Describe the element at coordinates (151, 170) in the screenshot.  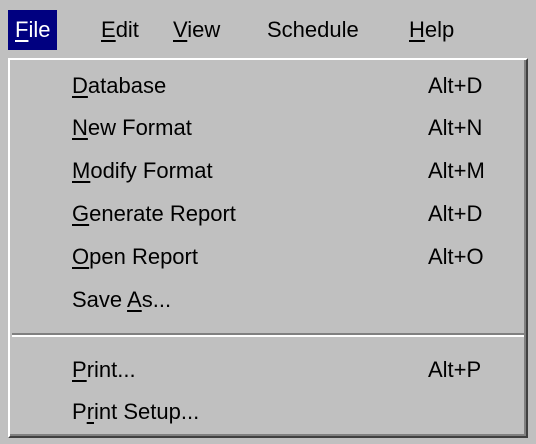
I see `label-post: odify Format` at that location.